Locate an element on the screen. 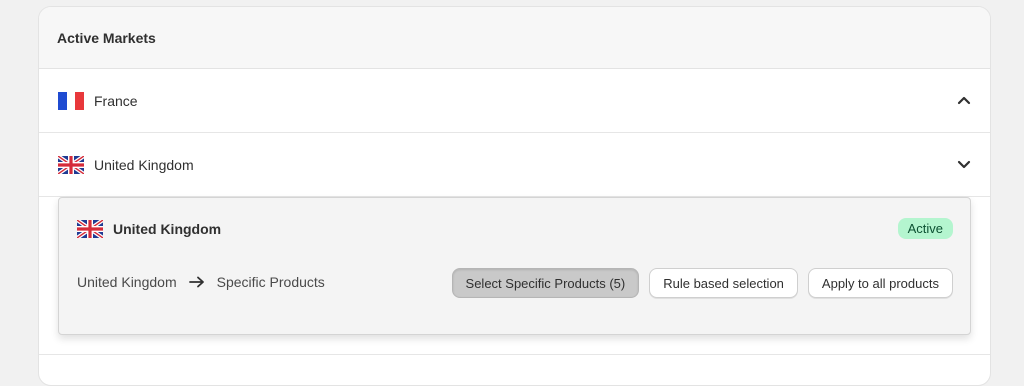  market-name-united-kingdom: United Kingdom is located at coordinates (144, 164).